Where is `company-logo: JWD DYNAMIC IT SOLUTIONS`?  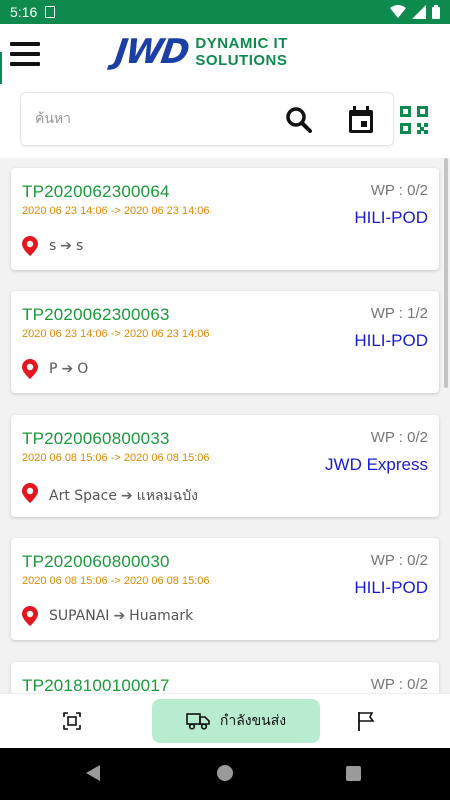
company-logo: JWD DYNAMIC IT SOLUTIONS is located at coordinates (200, 52).